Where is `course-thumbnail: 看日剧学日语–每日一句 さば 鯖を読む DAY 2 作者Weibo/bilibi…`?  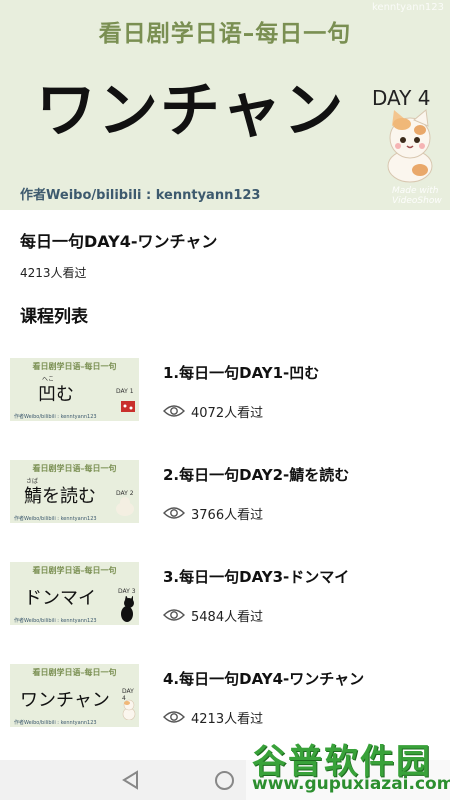
course-thumbnail: 看日剧学日语–每日一句 さば 鯖を読む DAY 2 作者Weibo/bilibi… is located at coordinates (74, 491).